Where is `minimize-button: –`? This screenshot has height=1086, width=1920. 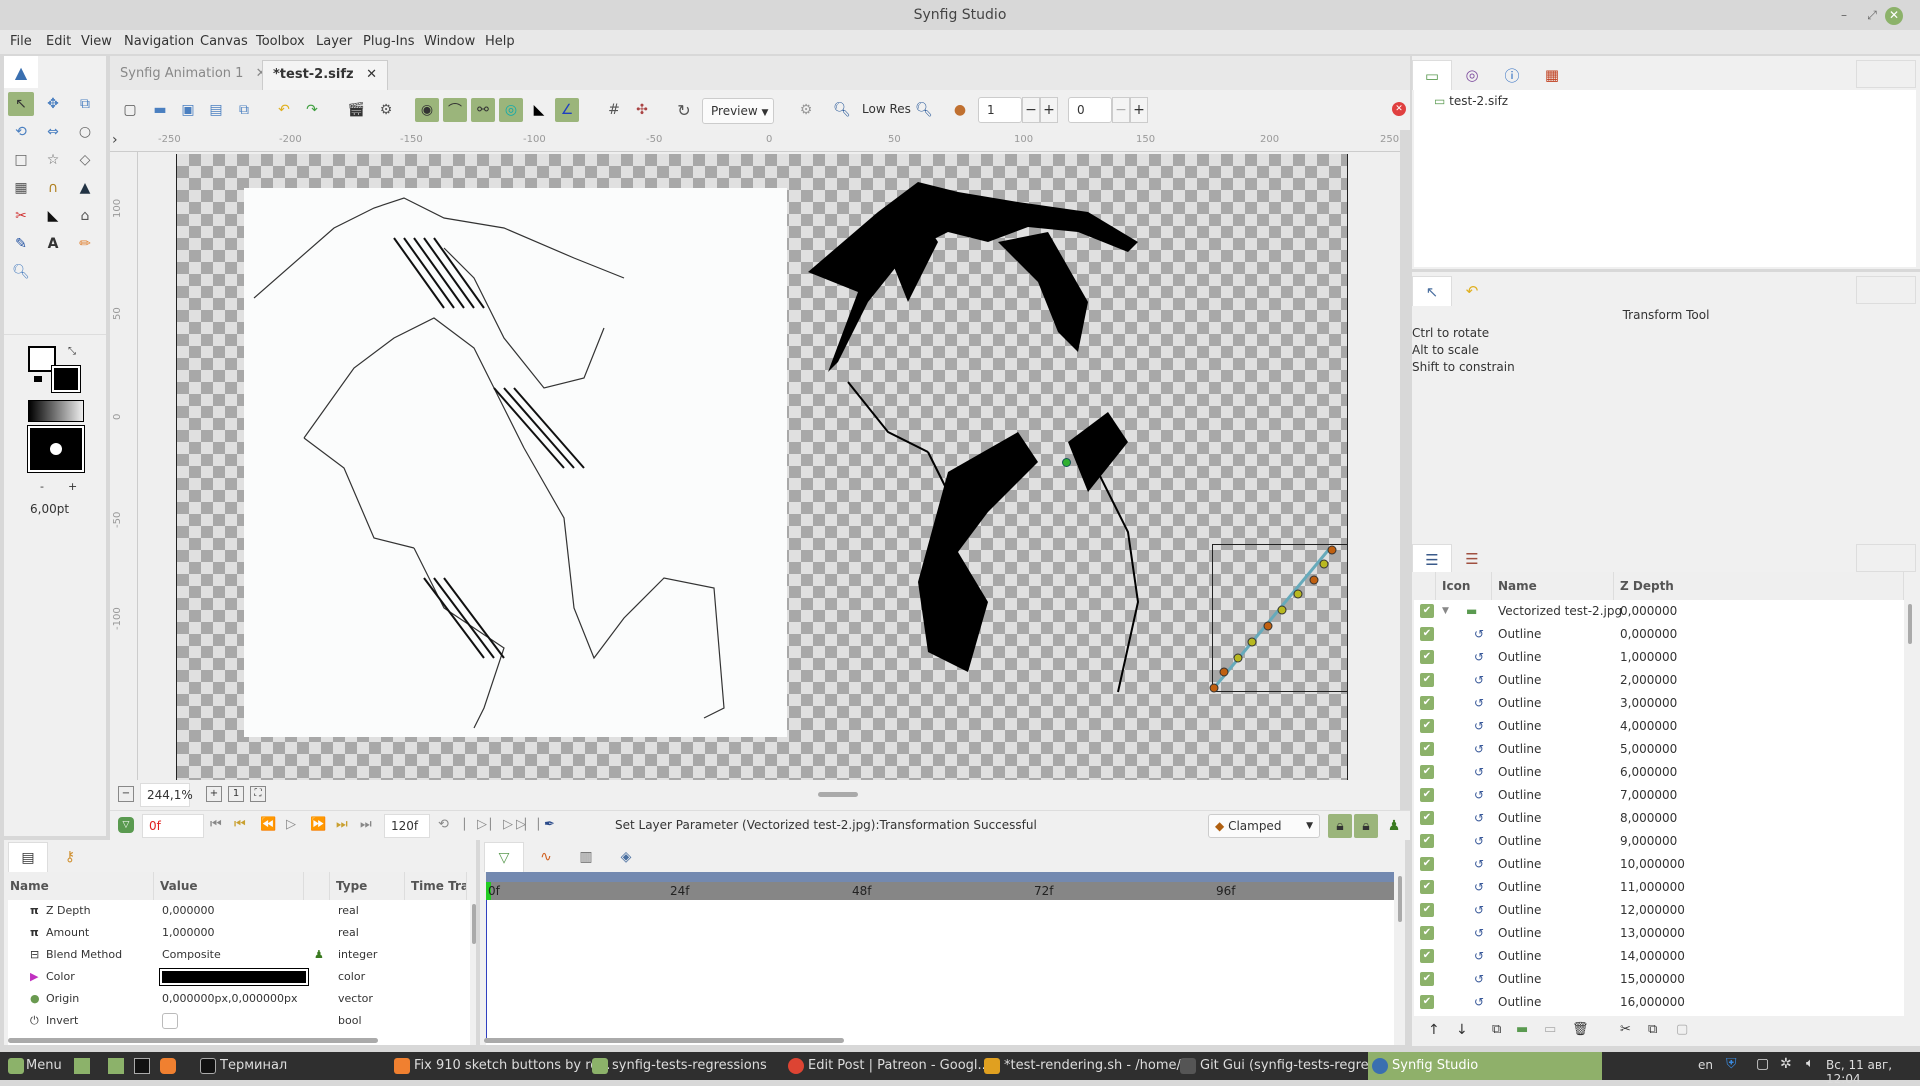 minimize-button: – is located at coordinates (1844, 15).